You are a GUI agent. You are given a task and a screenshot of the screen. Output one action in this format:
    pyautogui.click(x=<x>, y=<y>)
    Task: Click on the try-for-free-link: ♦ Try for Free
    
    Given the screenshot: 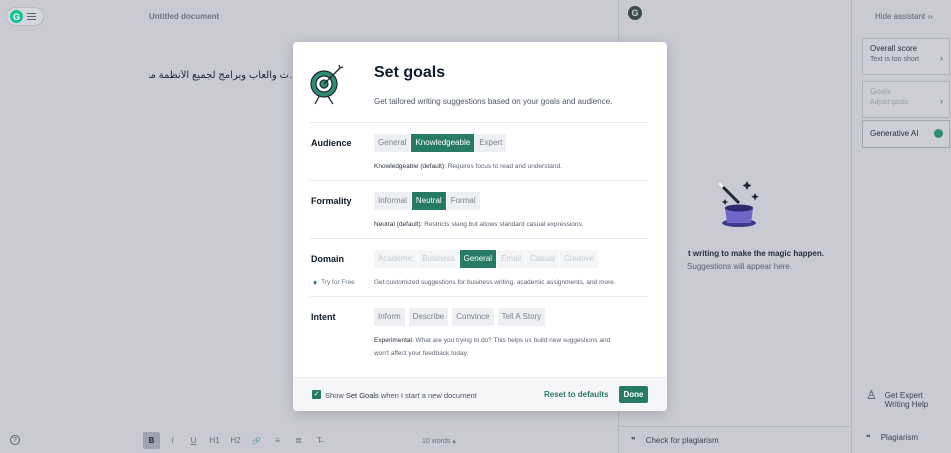 What is the action you would take?
    pyautogui.click(x=334, y=282)
    